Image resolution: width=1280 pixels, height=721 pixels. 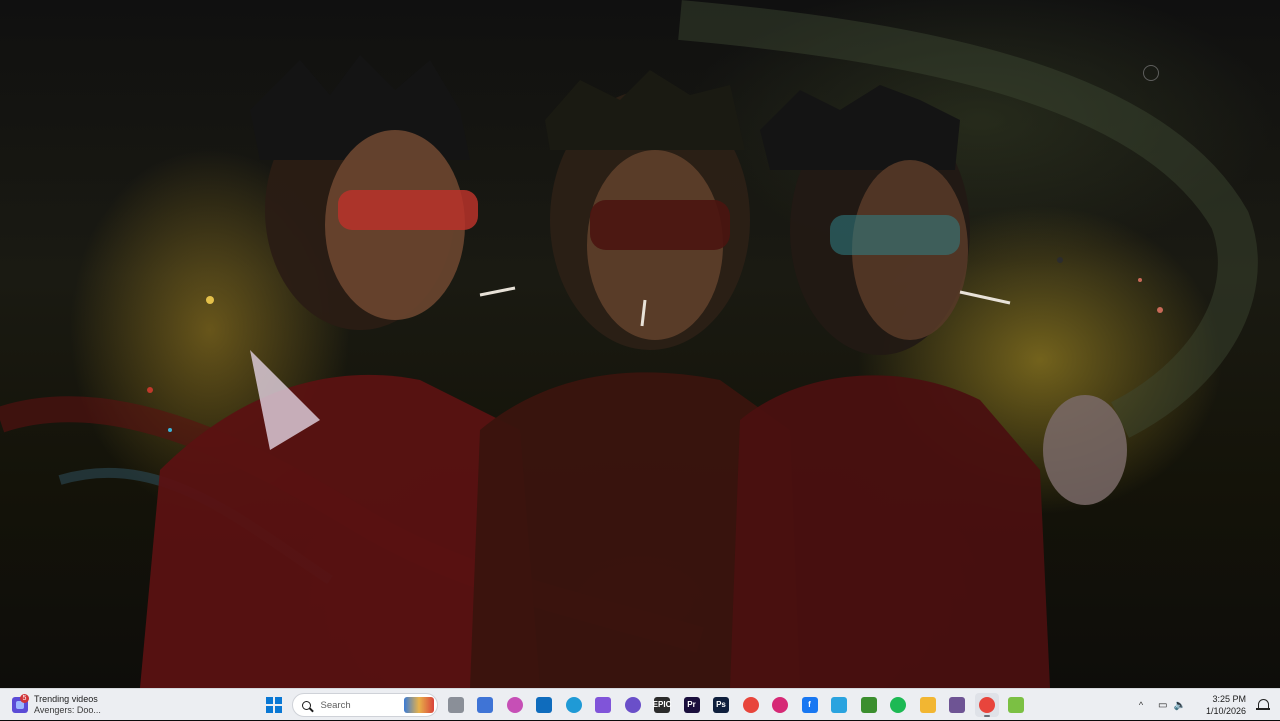 What do you see at coordinates (306, 705) in the screenshot?
I see `search-icon` at bounding box center [306, 705].